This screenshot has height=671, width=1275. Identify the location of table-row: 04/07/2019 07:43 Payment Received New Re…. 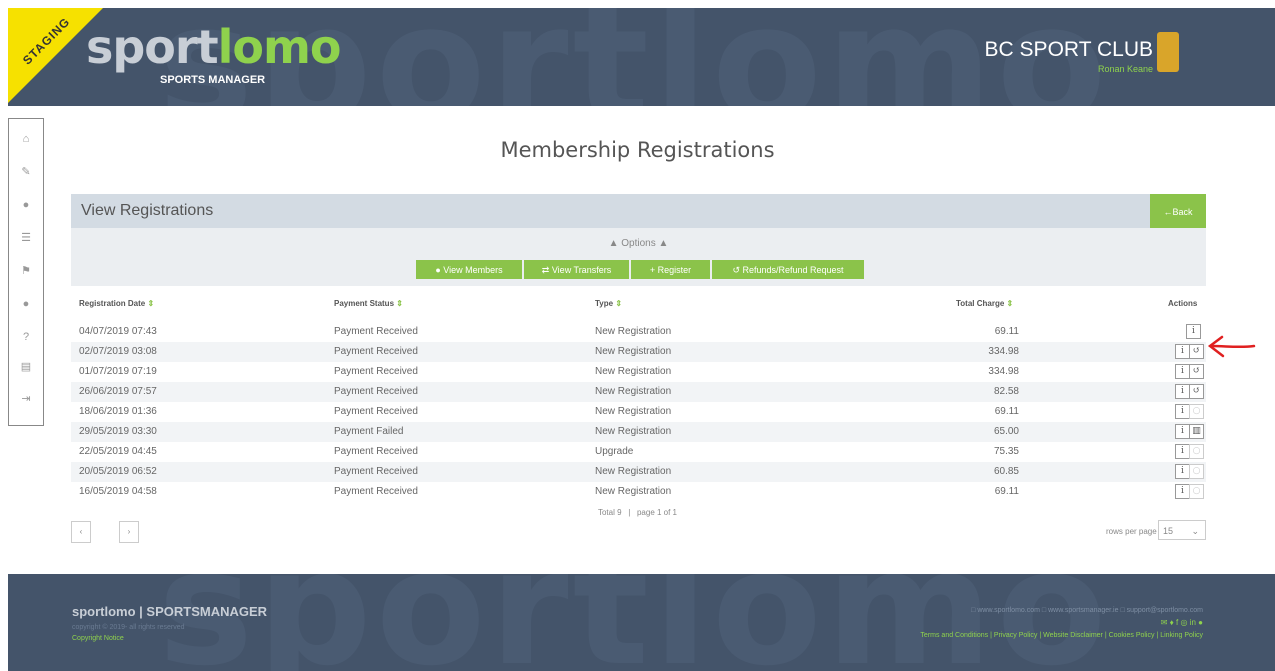
(638, 332).